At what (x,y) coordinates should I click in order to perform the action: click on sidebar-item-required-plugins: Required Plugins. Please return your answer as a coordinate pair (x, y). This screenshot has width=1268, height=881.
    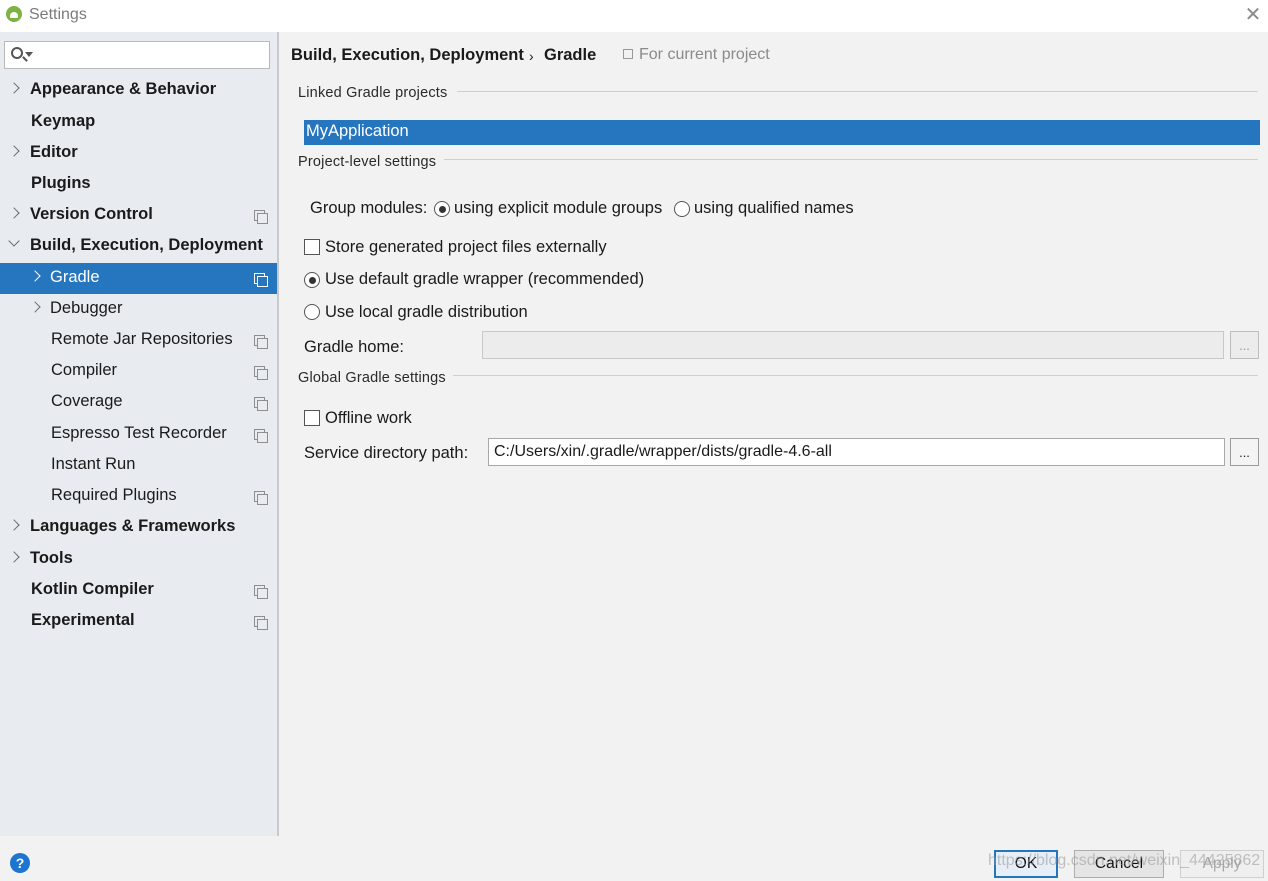
    Looking at the image, I should click on (138, 496).